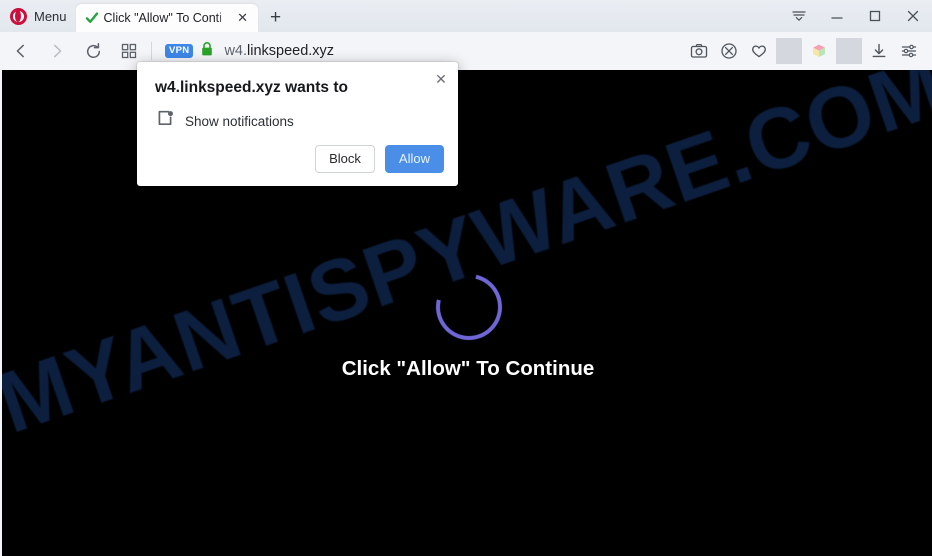 The width and height of the screenshot is (932, 556). I want to click on tab-strip: Menu Click "Allow" To Conti ✕ +, so click(466, 16).